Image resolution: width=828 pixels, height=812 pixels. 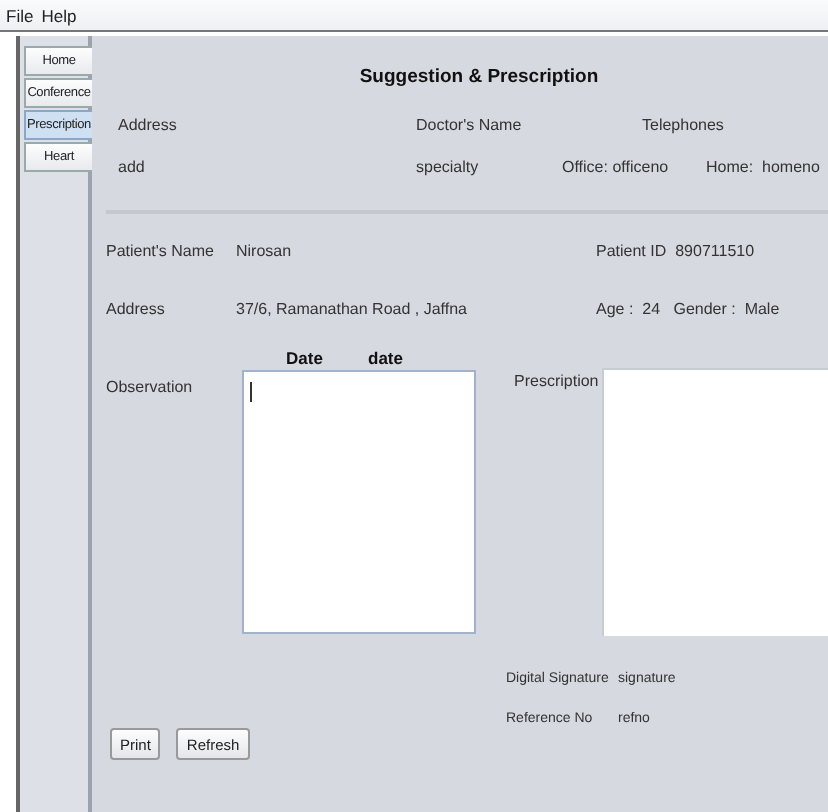 I want to click on observation-field, so click(x=359, y=502).